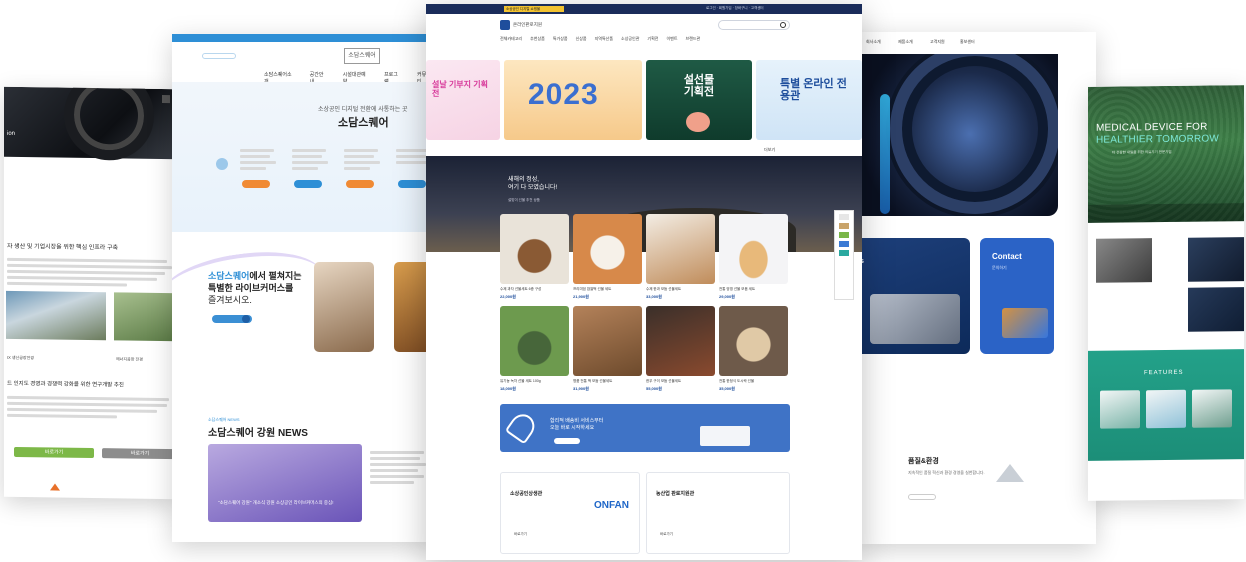 This screenshot has height=562, width=1246. Describe the element at coordinates (166, 99) in the screenshot. I see `menu-icon` at that location.